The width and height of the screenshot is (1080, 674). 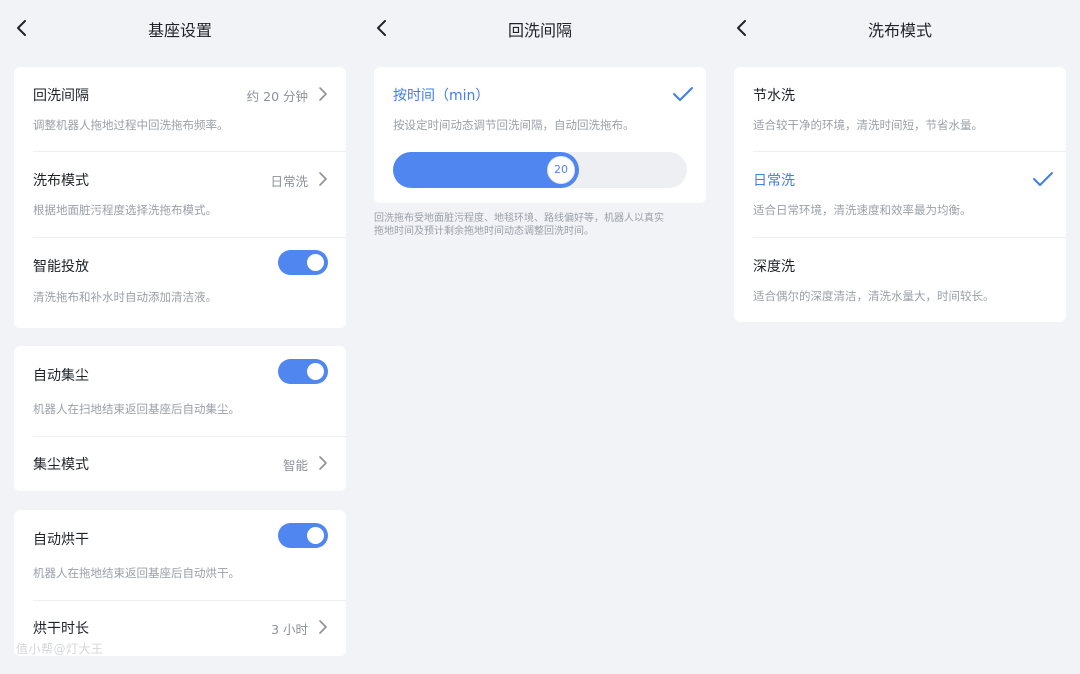 I want to click on smart-dispense-title: 智能投放, so click(x=61, y=267).